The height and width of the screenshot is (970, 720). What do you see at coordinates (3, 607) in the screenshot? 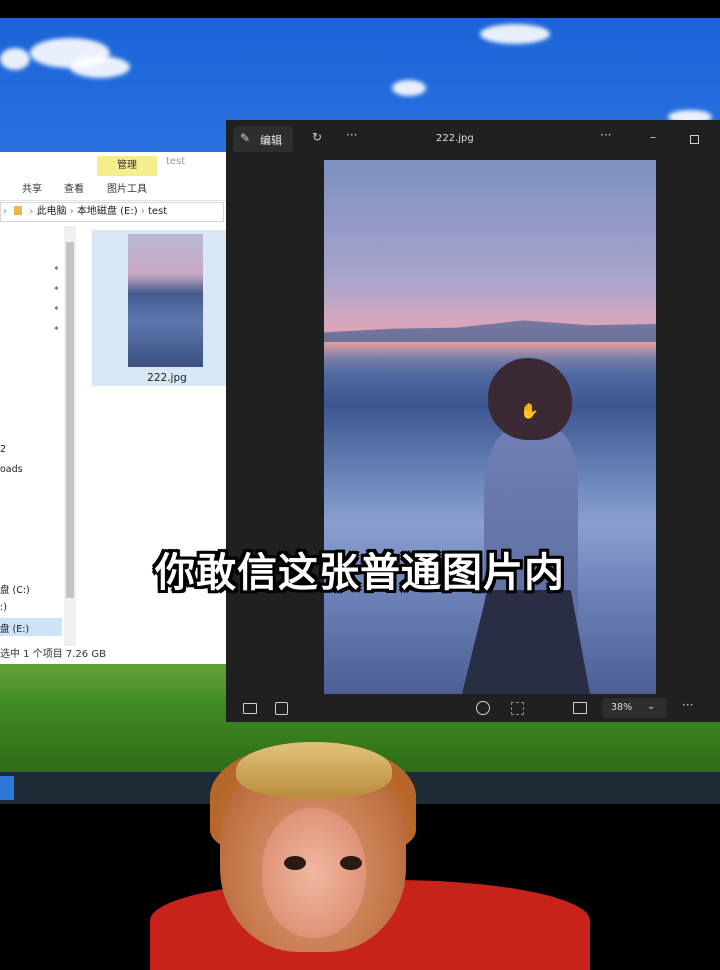
I see `nav-item-drive-d: :)` at bounding box center [3, 607].